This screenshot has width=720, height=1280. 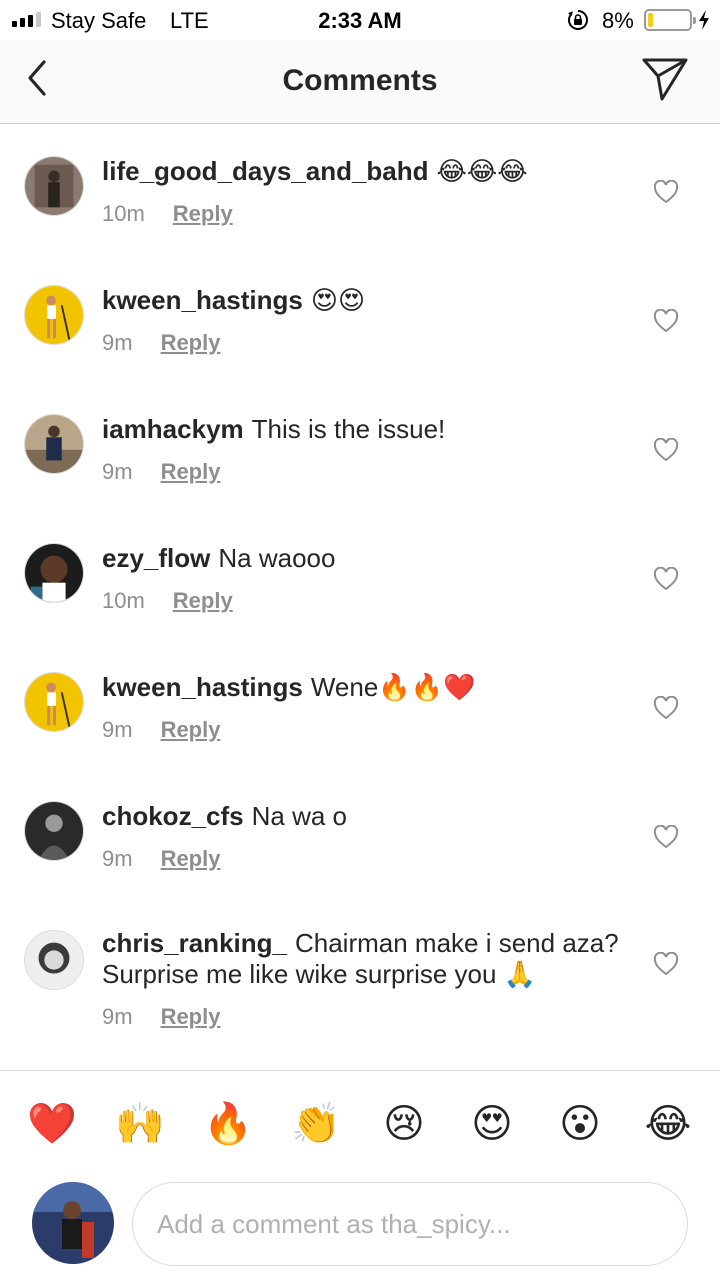 What do you see at coordinates (173, 816) in the screenshot?
I see `comment-username: chokoz_cfs` at bounding box center [173, 816].